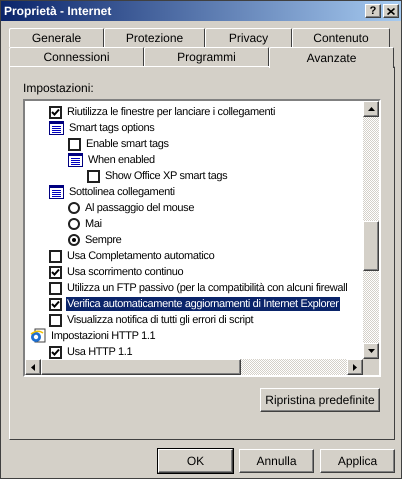 The width and height of the screenshot is (402, 479). I want to click on setting-label: Impostazioni HTTP 1.1, so click(103, 336).